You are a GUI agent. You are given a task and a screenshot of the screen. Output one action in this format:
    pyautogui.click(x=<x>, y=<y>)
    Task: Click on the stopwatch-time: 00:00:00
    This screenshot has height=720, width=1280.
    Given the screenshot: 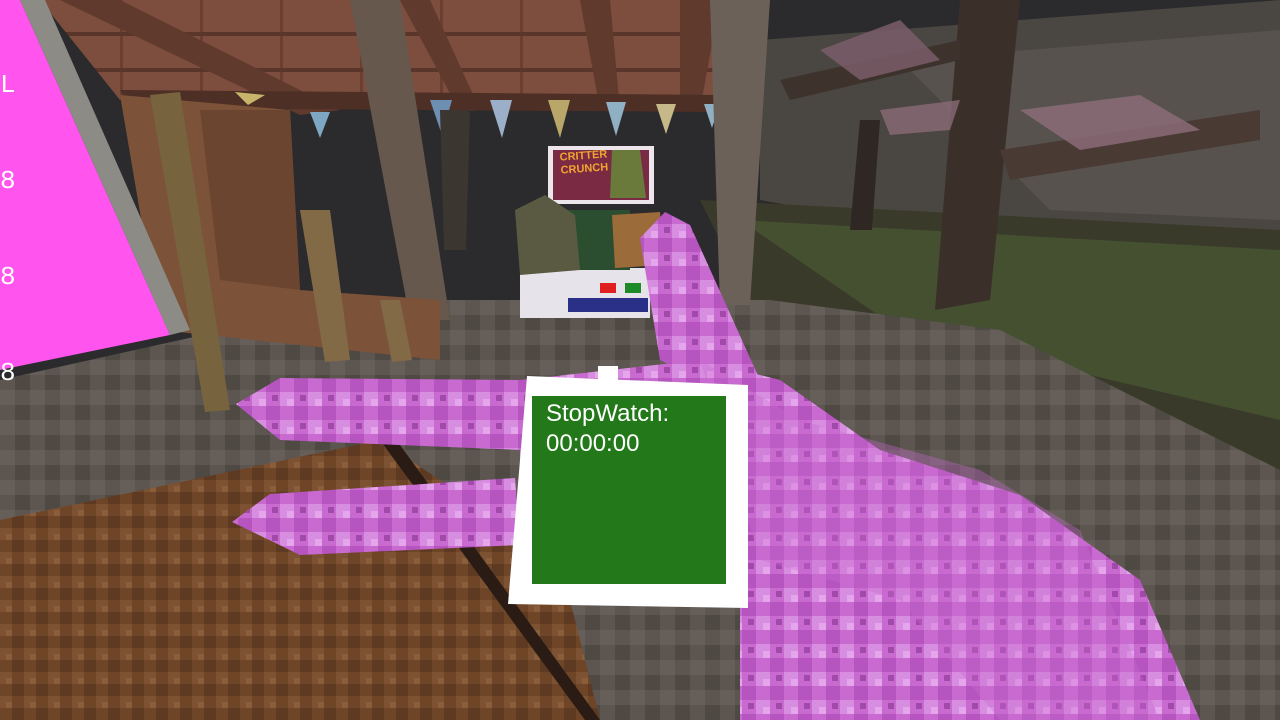 What is the action you would take?
    pyautogui.click(x=593, y=443)
    